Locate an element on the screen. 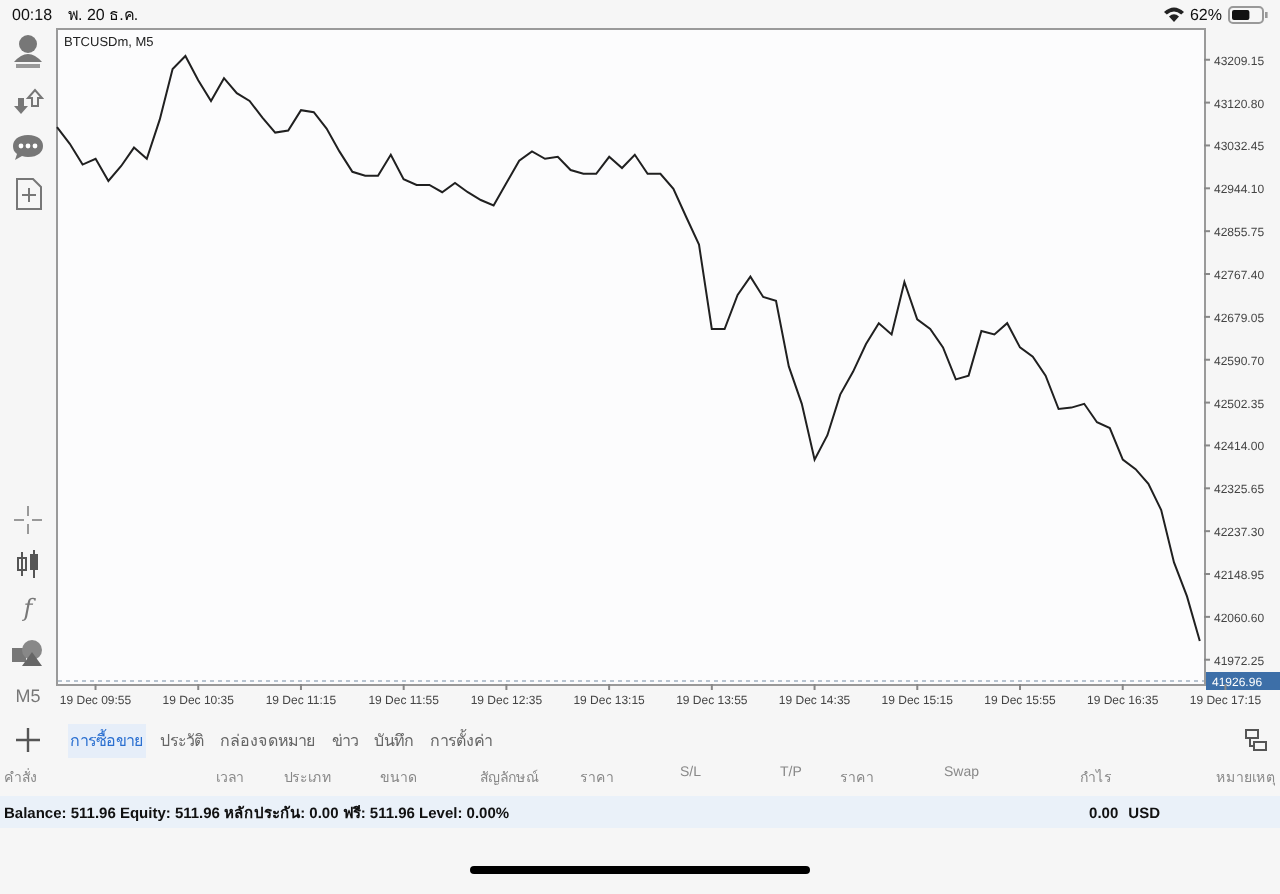 Image resolution: width=1280 pixels, height=894 pixels. crosshair-icon is located at coordinates (28, 520).